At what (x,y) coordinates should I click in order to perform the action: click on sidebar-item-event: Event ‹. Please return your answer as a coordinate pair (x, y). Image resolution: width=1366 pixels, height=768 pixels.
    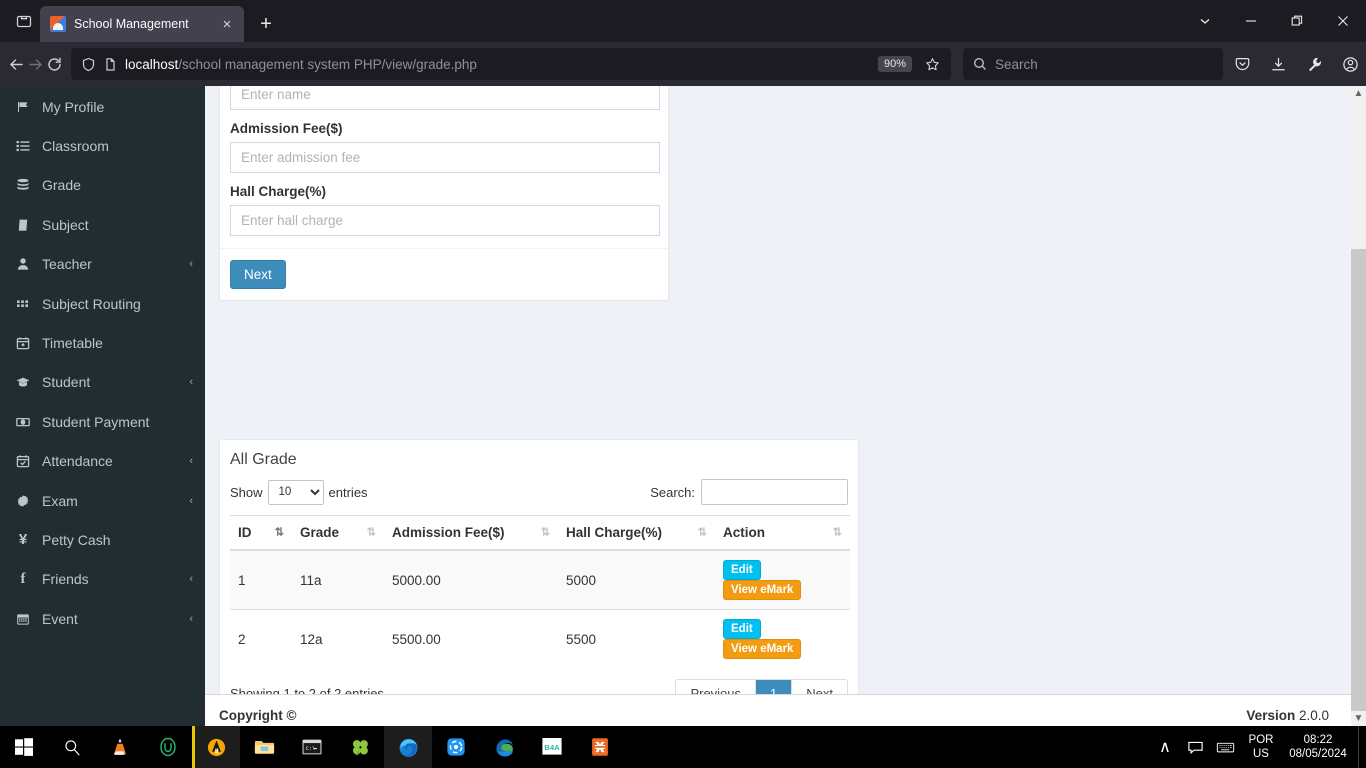
    Looking at the image, I should click on (102, 618).